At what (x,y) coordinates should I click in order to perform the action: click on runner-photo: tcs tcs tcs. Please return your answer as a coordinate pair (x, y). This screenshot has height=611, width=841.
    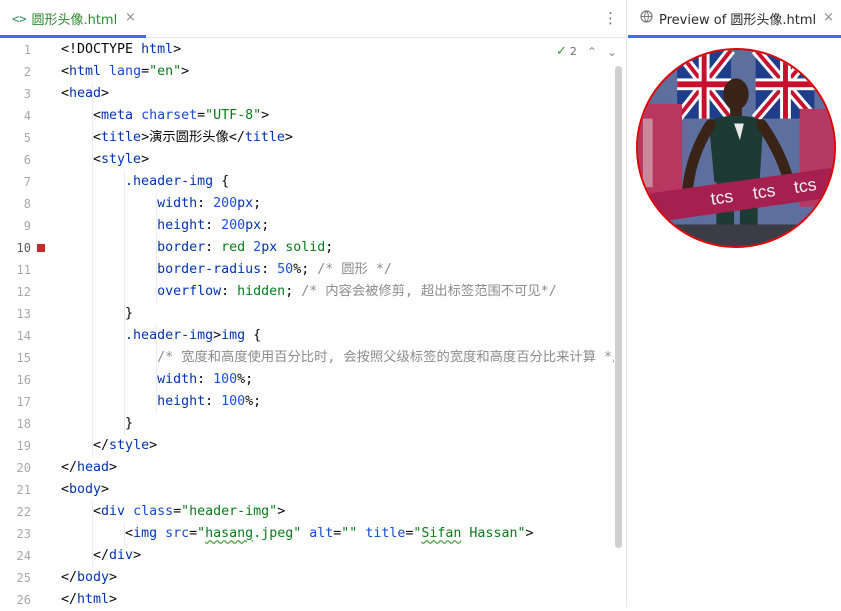
    Looking at the image, I should click on (736, 148).